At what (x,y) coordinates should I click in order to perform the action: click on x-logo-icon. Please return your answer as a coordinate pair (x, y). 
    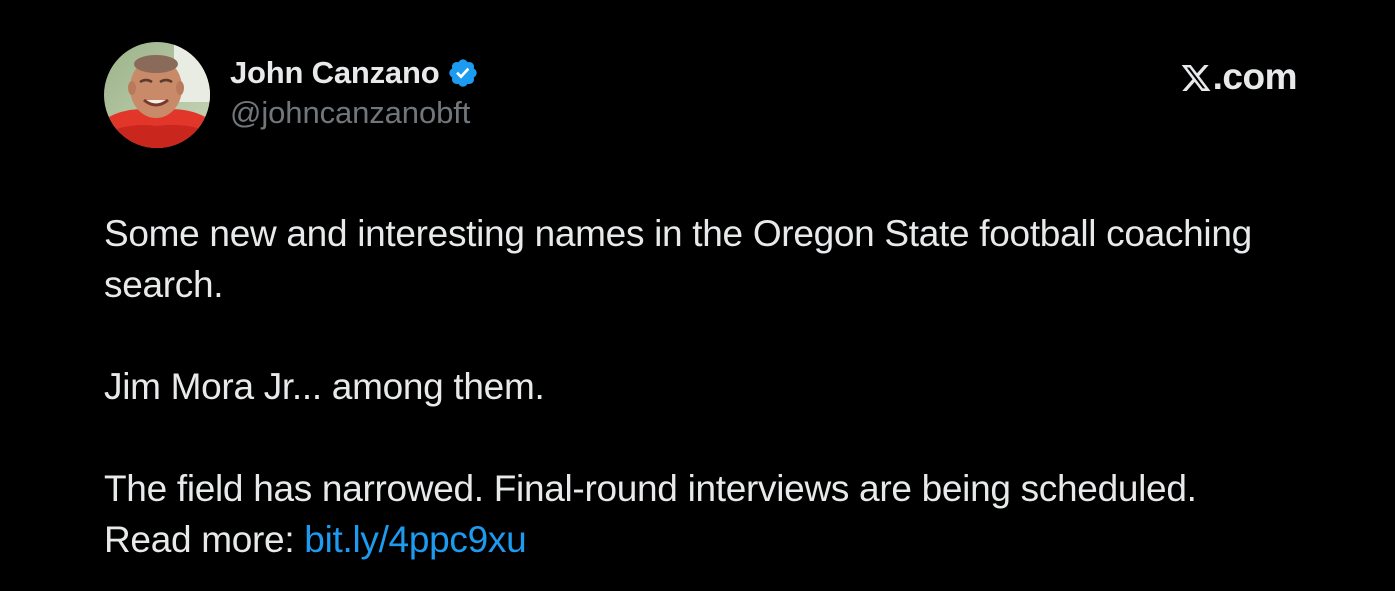
    Looking at the image, I should click on (1196, 78).